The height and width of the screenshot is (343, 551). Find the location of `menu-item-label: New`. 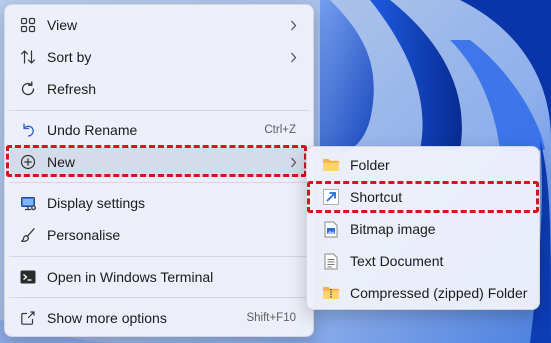

menu-item-label: New is located at coordinates (61, 162).